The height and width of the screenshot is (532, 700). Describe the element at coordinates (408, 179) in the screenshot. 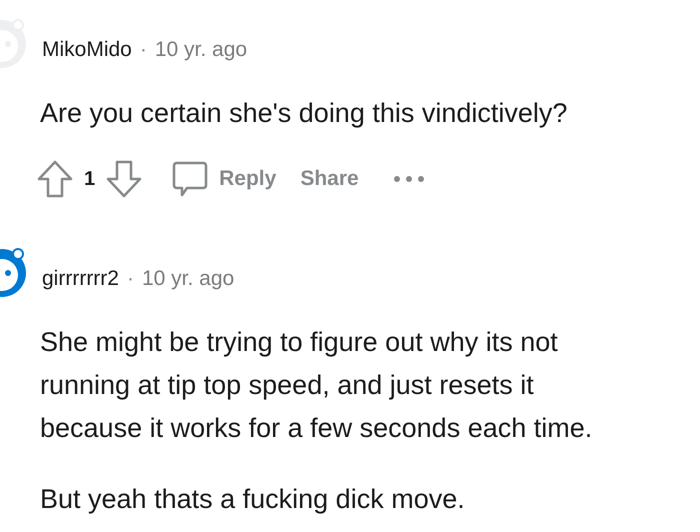

I see `more-icon` at that location.